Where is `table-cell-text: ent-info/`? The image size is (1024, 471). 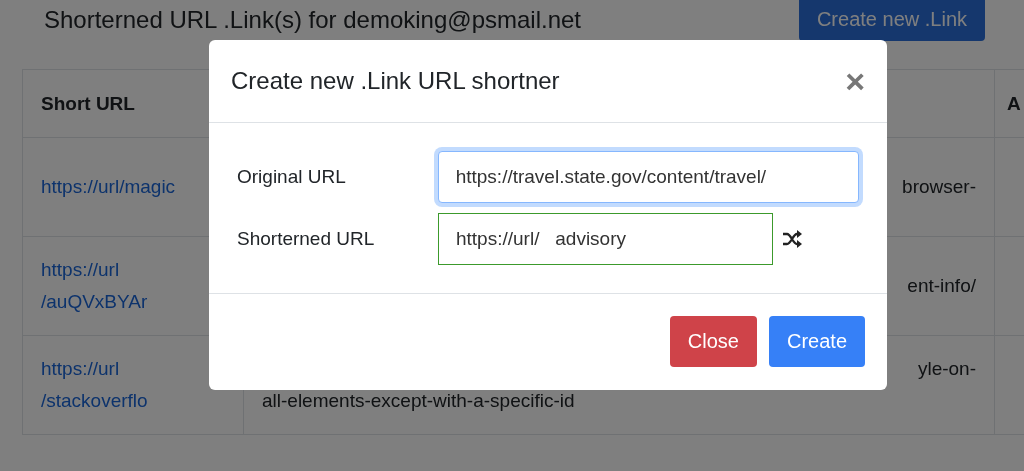
table-cell-text: ent-info/ is located at coordinates (941, 286).